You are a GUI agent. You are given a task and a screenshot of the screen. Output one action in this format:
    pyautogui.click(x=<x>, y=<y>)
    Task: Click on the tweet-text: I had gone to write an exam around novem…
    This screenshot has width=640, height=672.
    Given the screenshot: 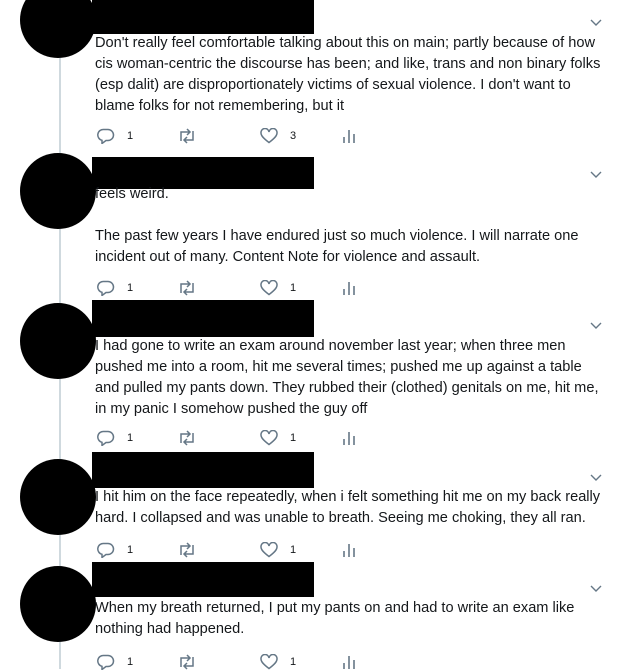 What is the action you would take?
    pyautogui.click(x=350, y=378)
    